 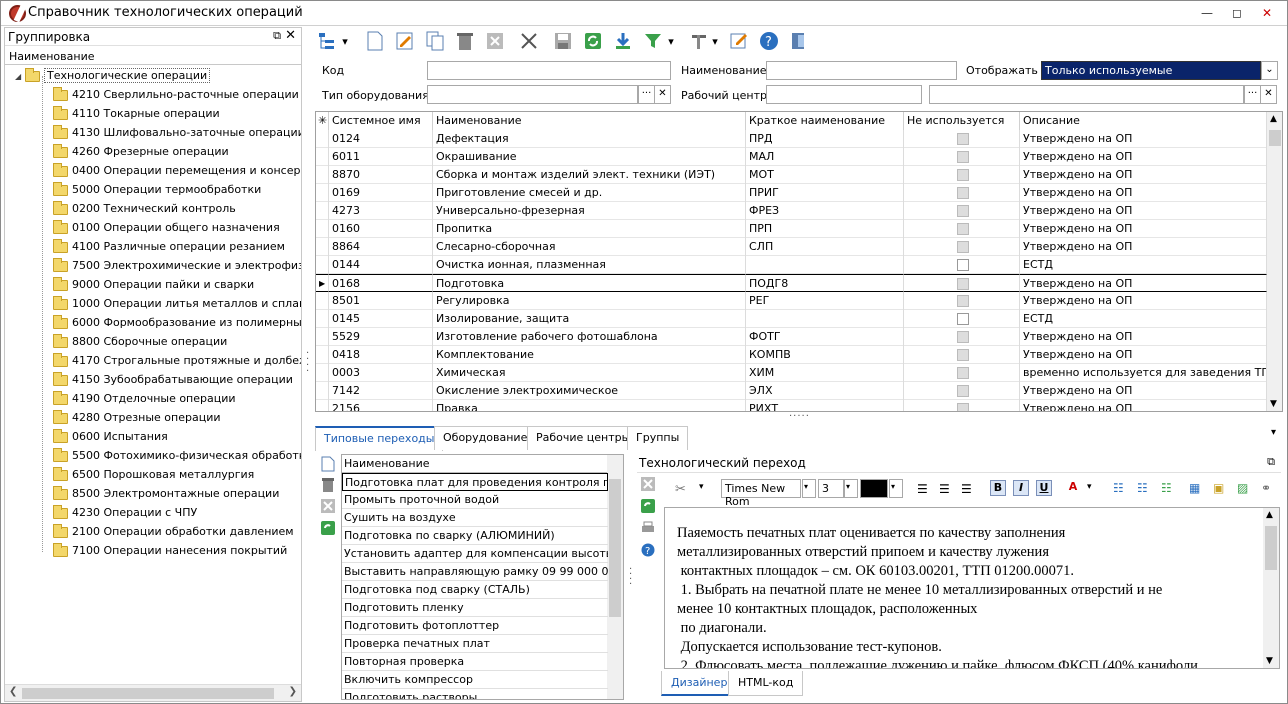 What do you see at coordinates (475, 662) in the screenshot?
I see `list-item: Повторная проверка` at bounding box center [475, 662].